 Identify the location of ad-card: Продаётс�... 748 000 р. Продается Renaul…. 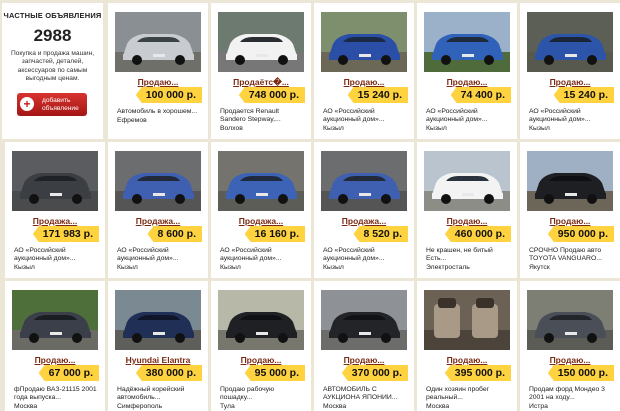
(261, 71).